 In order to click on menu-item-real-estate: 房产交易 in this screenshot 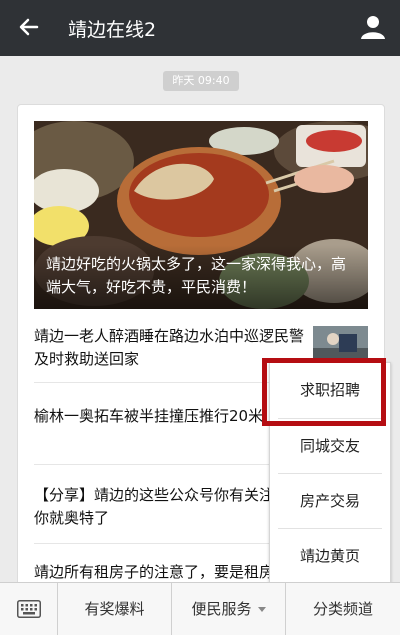, I will do `click(330, 501)`.